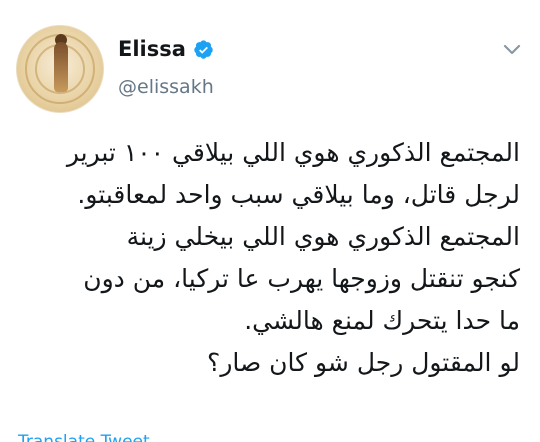  Describe the element at coordinates (166, 87) in the screenshot. I see `author-handle: @elissakh` at that location.